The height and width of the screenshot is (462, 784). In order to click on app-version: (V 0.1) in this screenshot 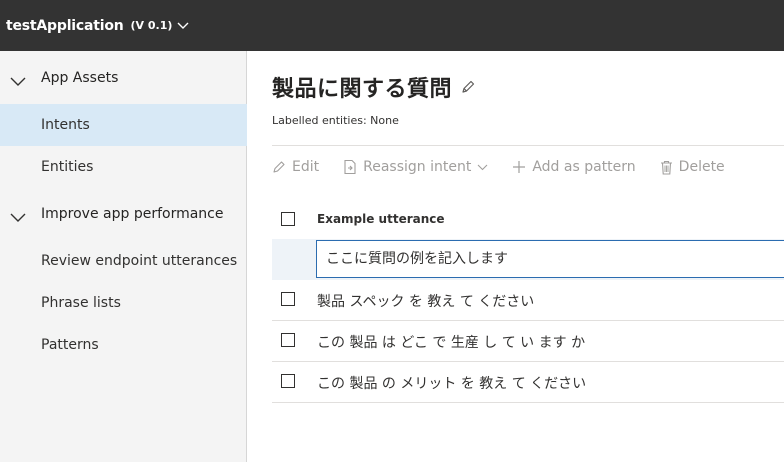, I will do `click(152, 25)`.